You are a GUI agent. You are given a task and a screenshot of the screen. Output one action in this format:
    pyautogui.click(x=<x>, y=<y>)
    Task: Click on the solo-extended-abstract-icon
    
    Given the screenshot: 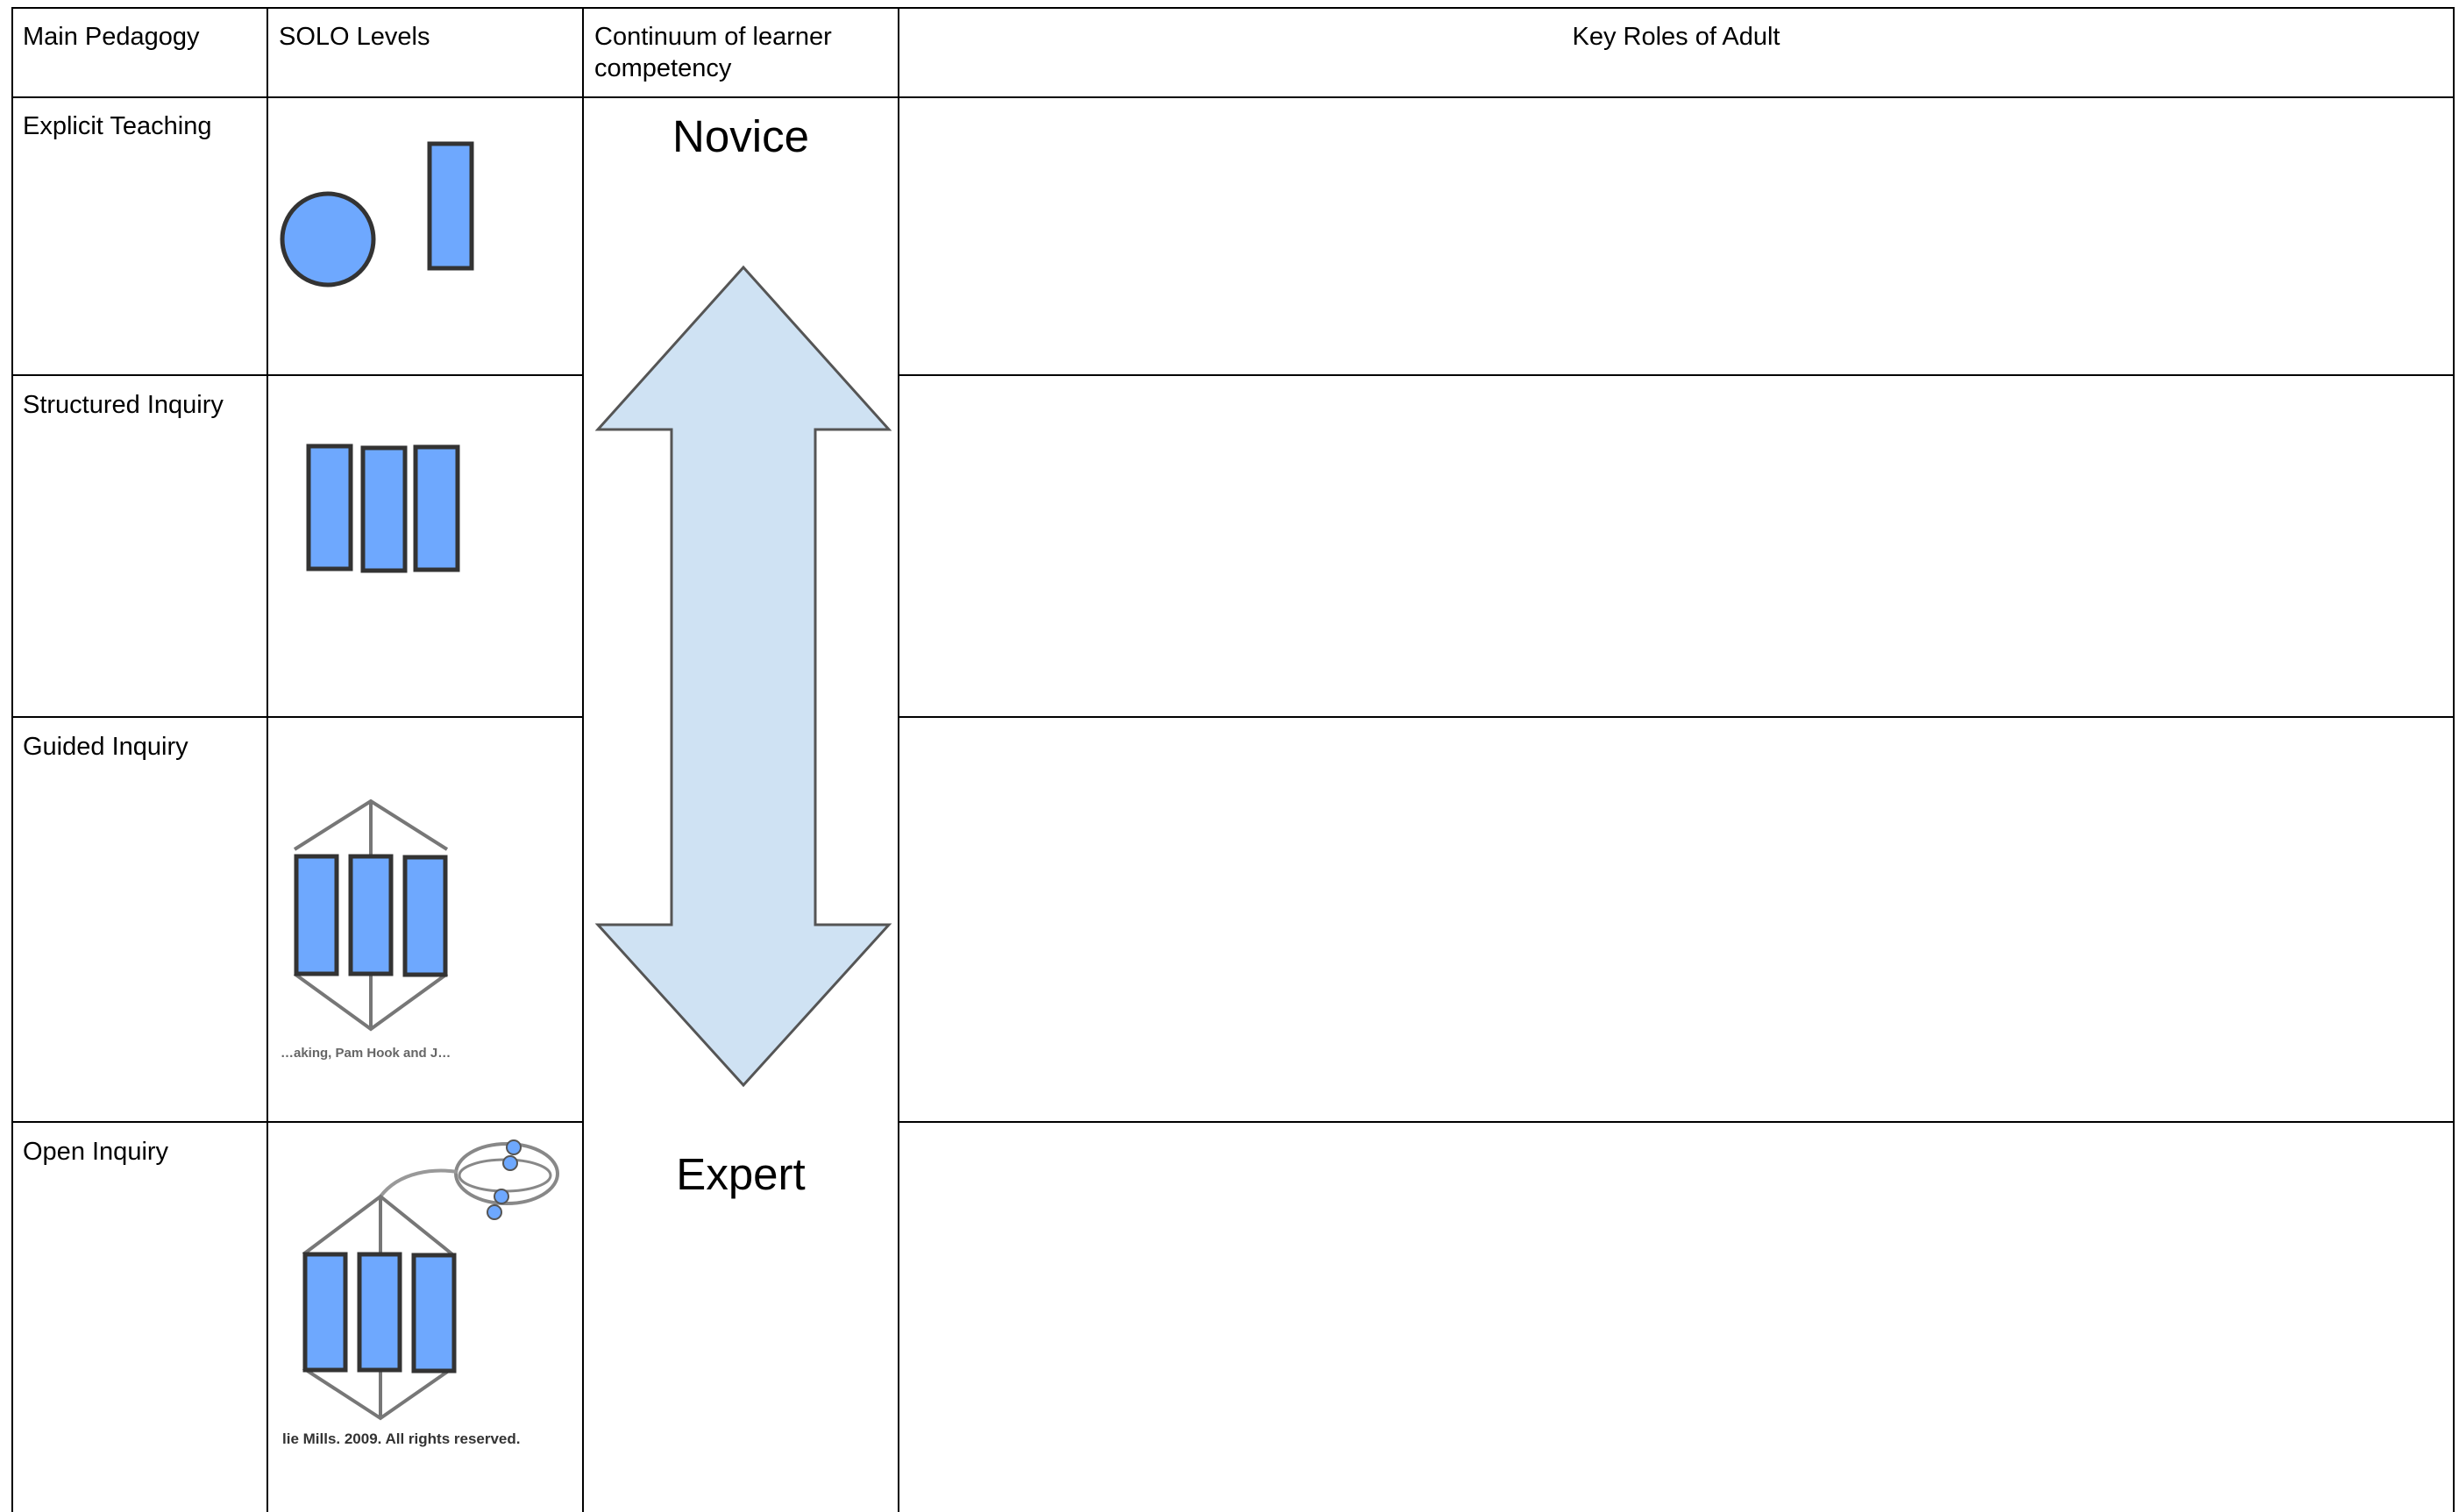 What is the action you would take?
    pyautogui.click(x=431, y=1280)
    